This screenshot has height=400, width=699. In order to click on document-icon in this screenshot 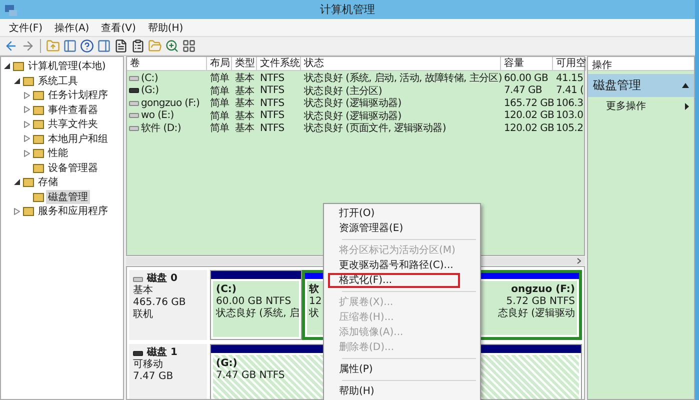, I will do `click(121, 46)`.